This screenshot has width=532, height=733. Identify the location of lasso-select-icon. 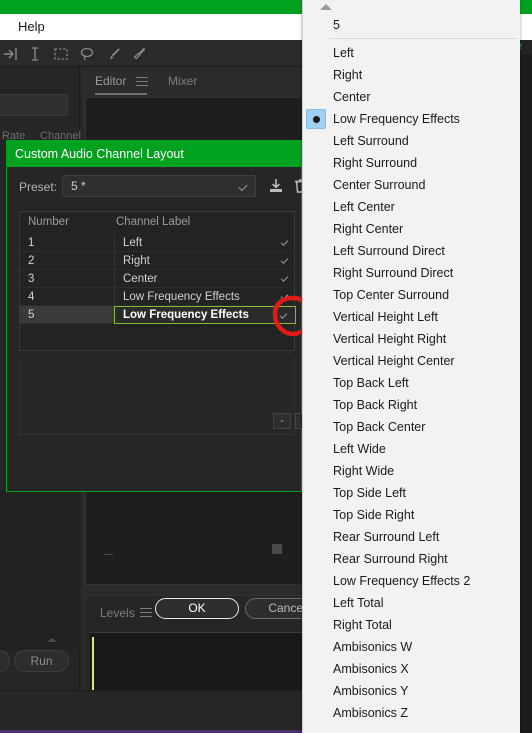
(87, 54).